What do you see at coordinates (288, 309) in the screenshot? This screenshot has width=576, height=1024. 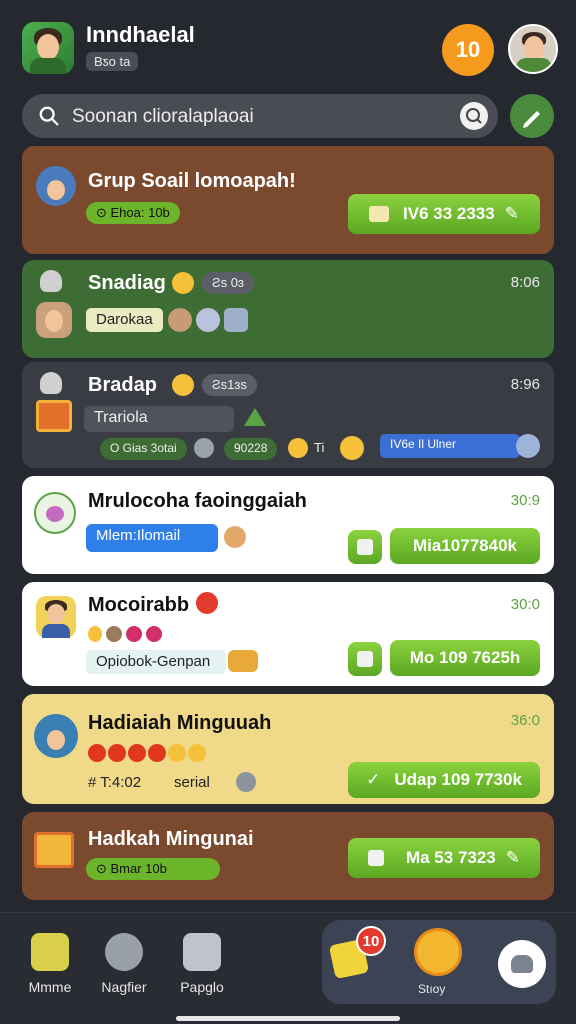 I see `chat-card-snadiag: Snadiag Ƨs 0ɜ 8:06 Darokaa` at bounding box center [288, 309].